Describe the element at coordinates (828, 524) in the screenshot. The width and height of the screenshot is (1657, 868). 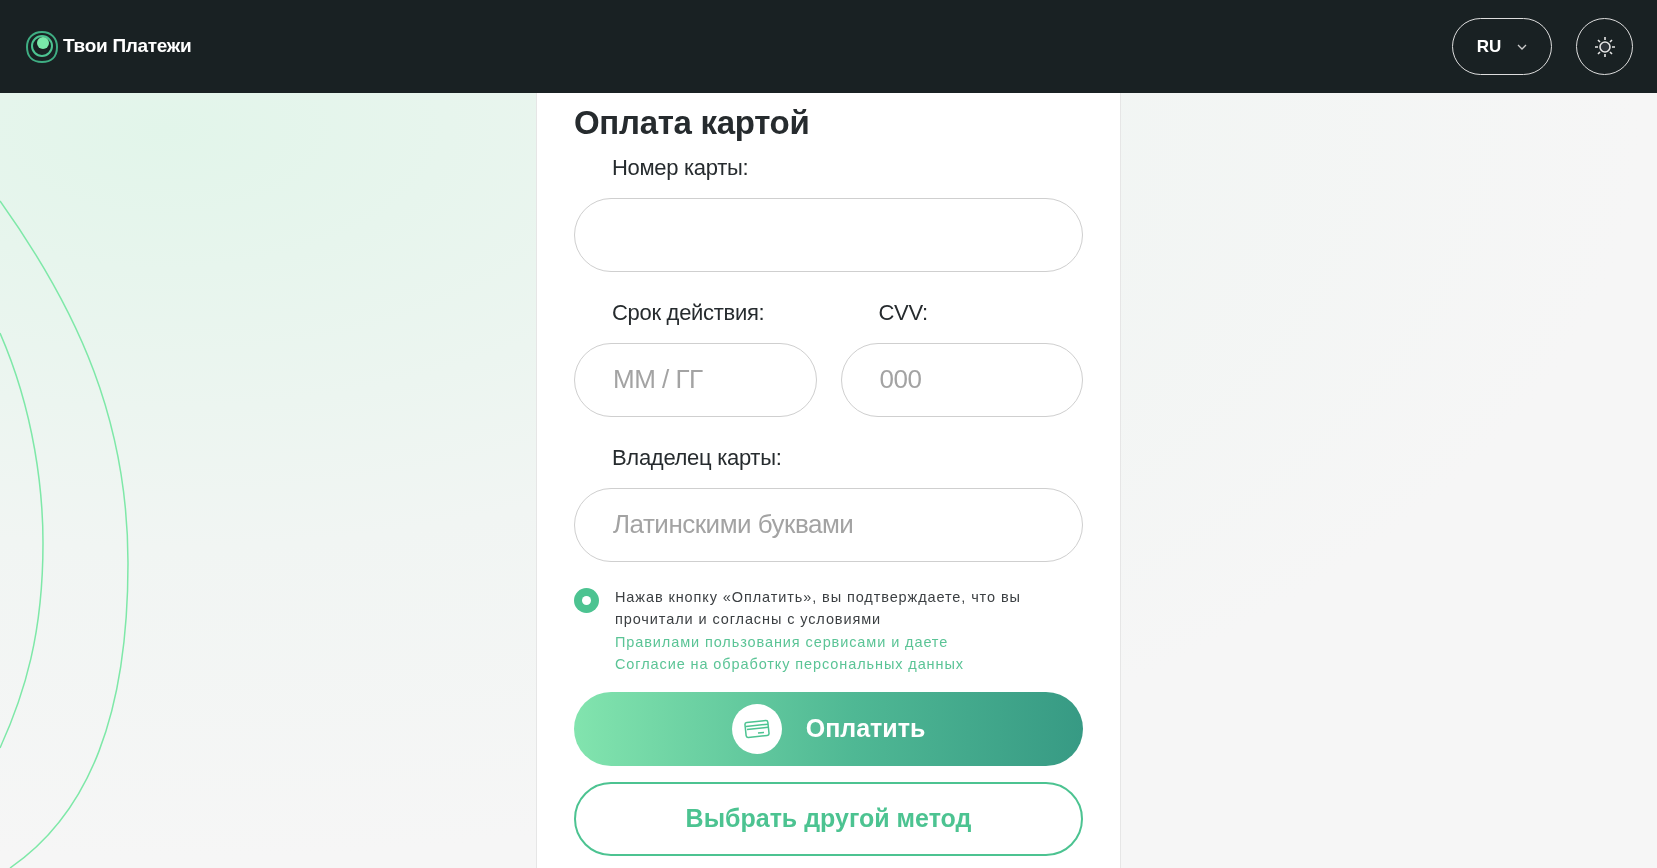
I see `input-field: Латинскими буквами` at that location.